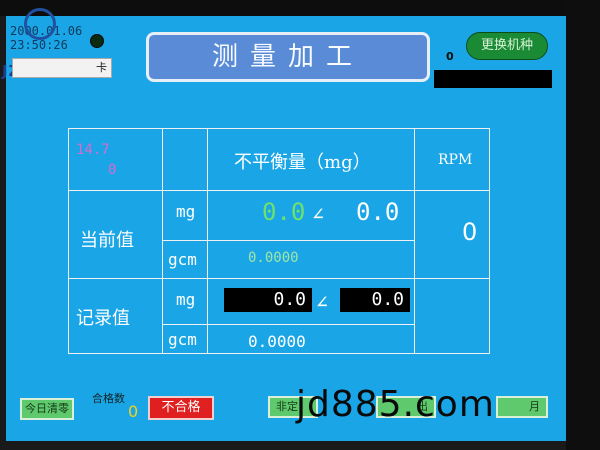  I want to click on unit-mg-current: mg, so click(186, 211).